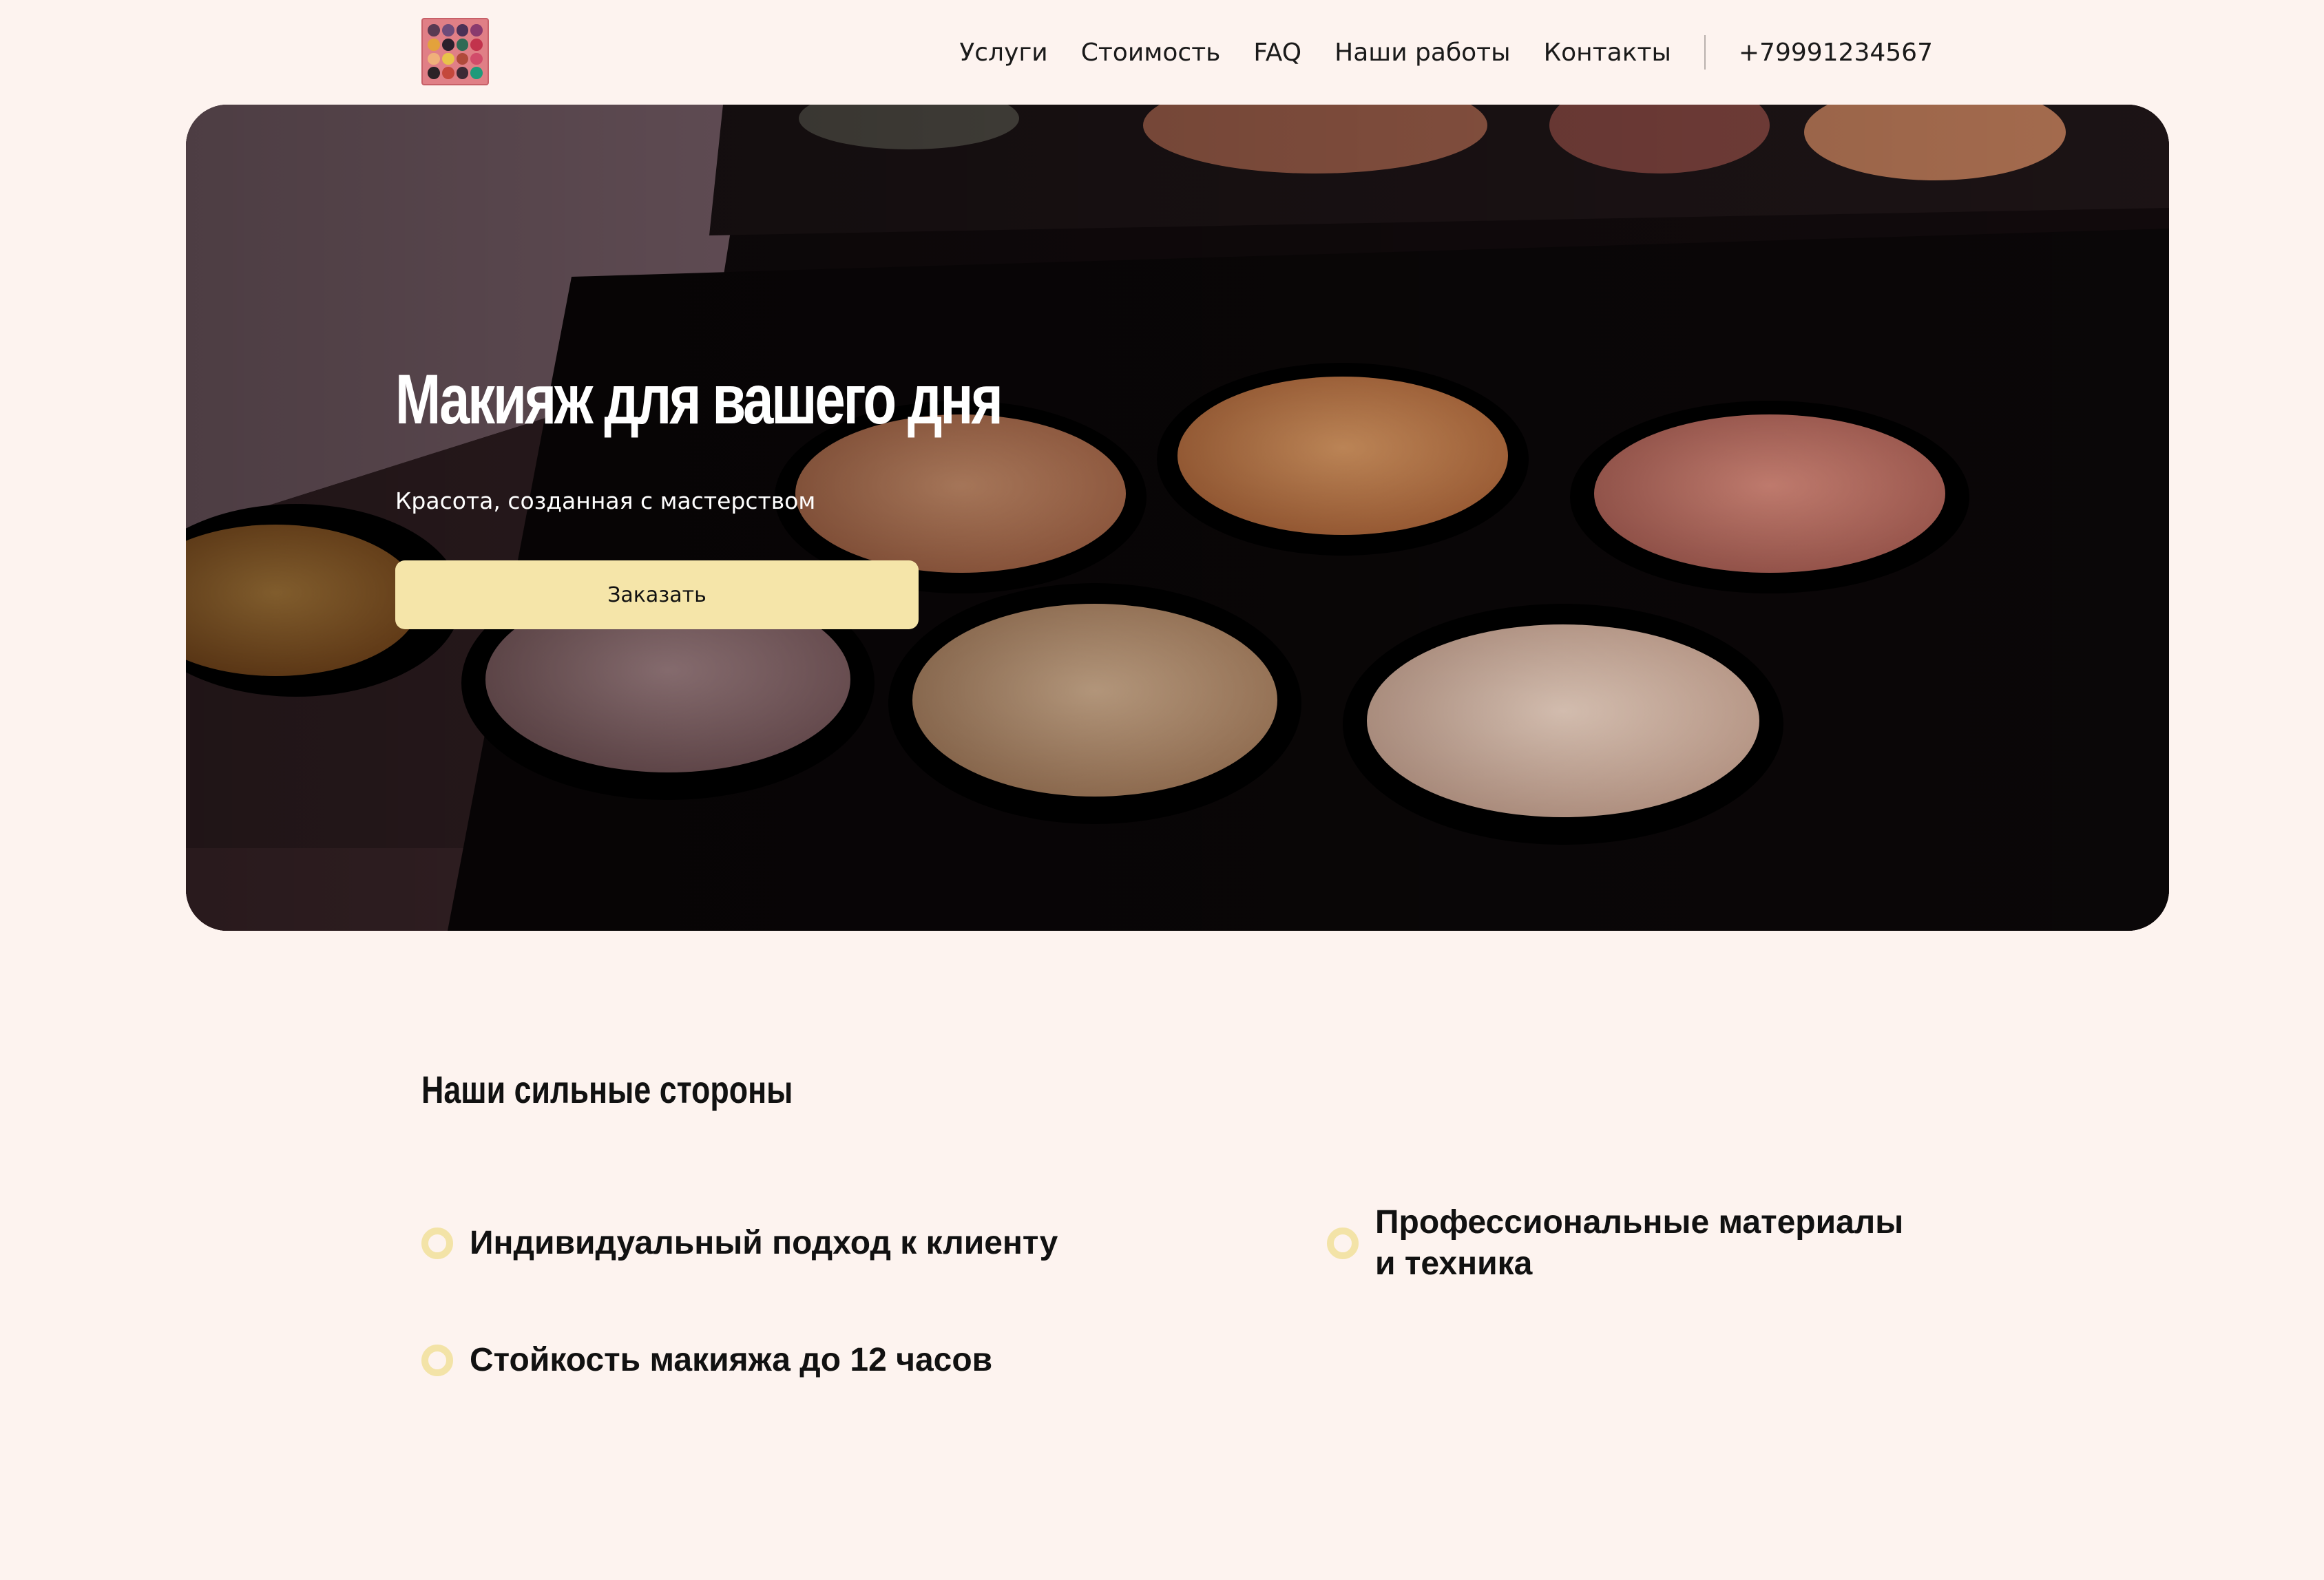 The width and height of the screenshot is (2324, 1580). I want to click on hero-title: Макияж для вашего дня, so click(699, 399).